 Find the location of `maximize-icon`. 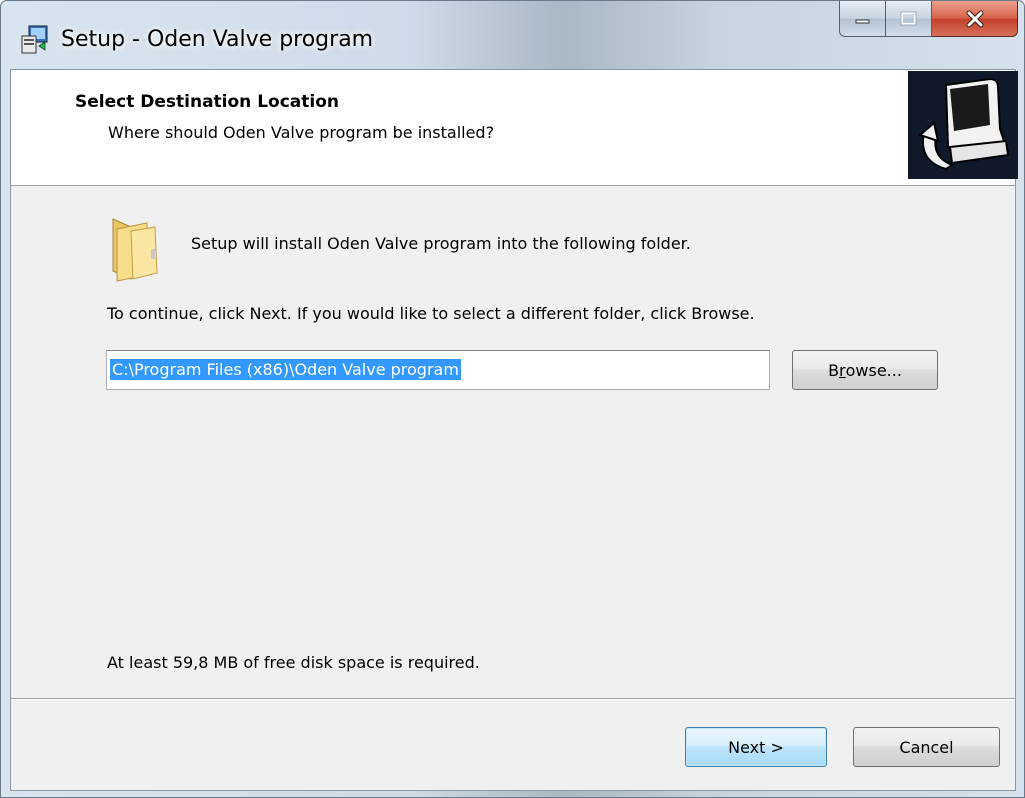

maximize-icon is located at coordinates (908, 18).